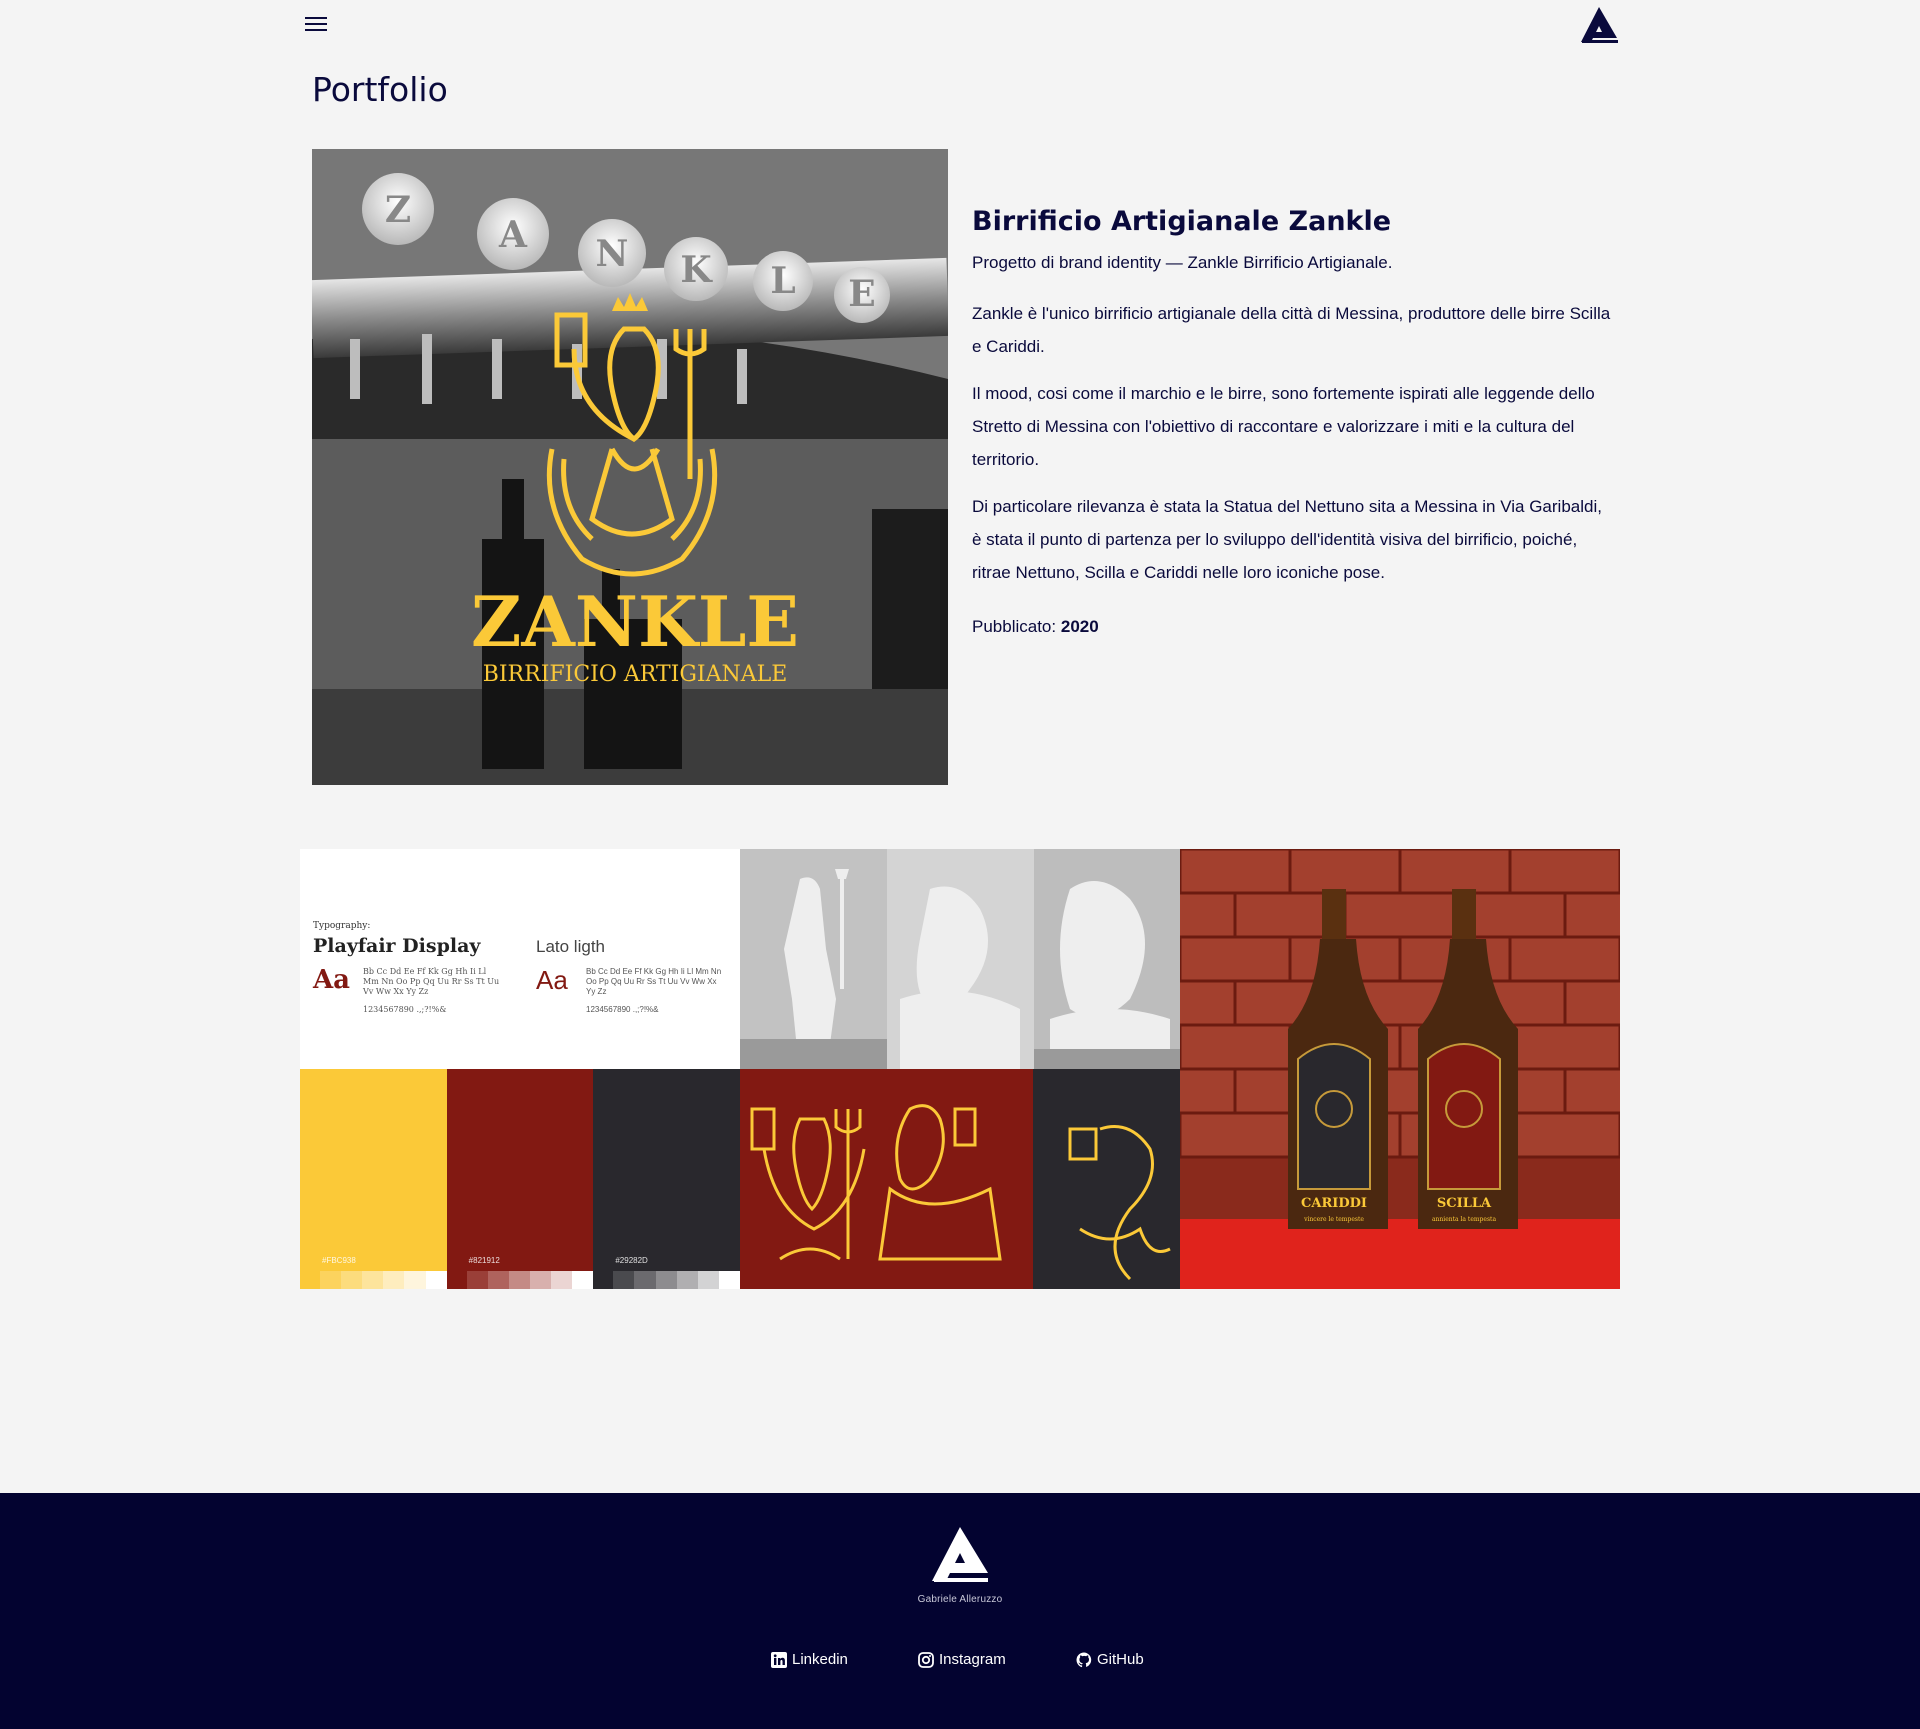 The height and width of the screenshot is (1729, 1920). I want to click on typography-caption: Typography:, so click(342, 926).